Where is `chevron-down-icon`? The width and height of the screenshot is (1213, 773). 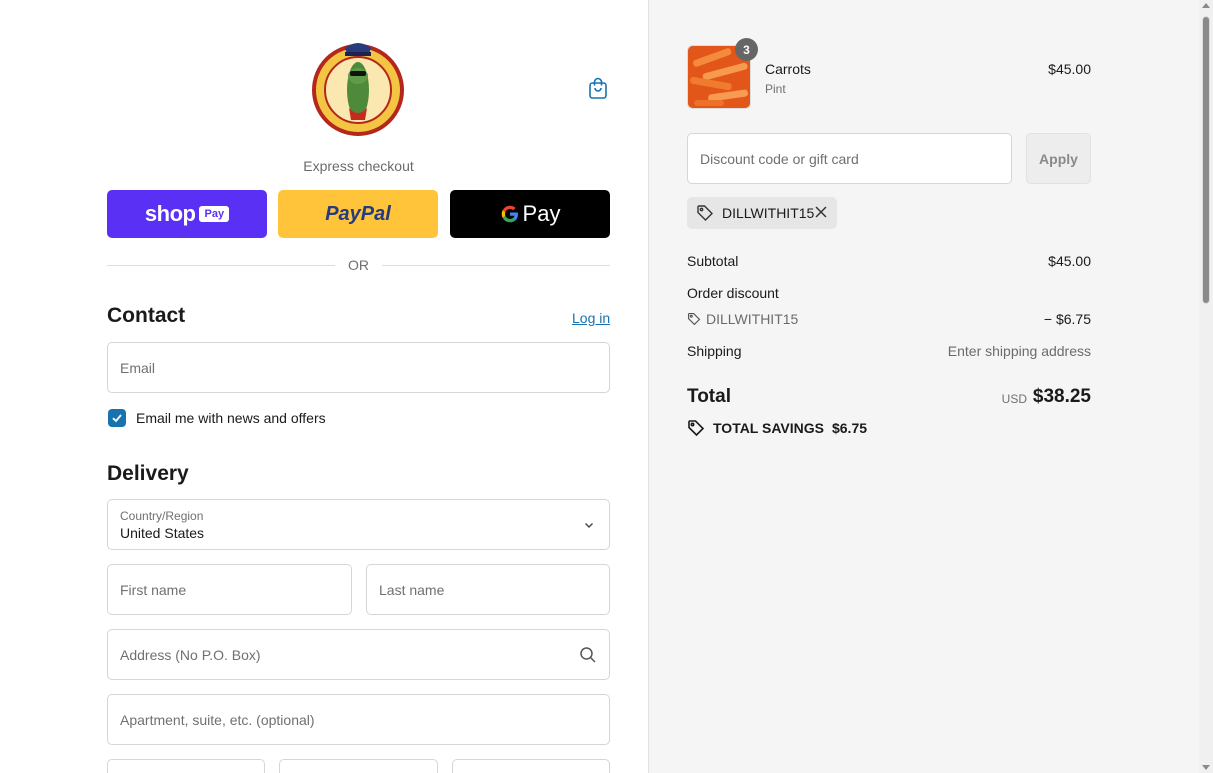 chevron-down-icon is located at coordinates (589, 525).